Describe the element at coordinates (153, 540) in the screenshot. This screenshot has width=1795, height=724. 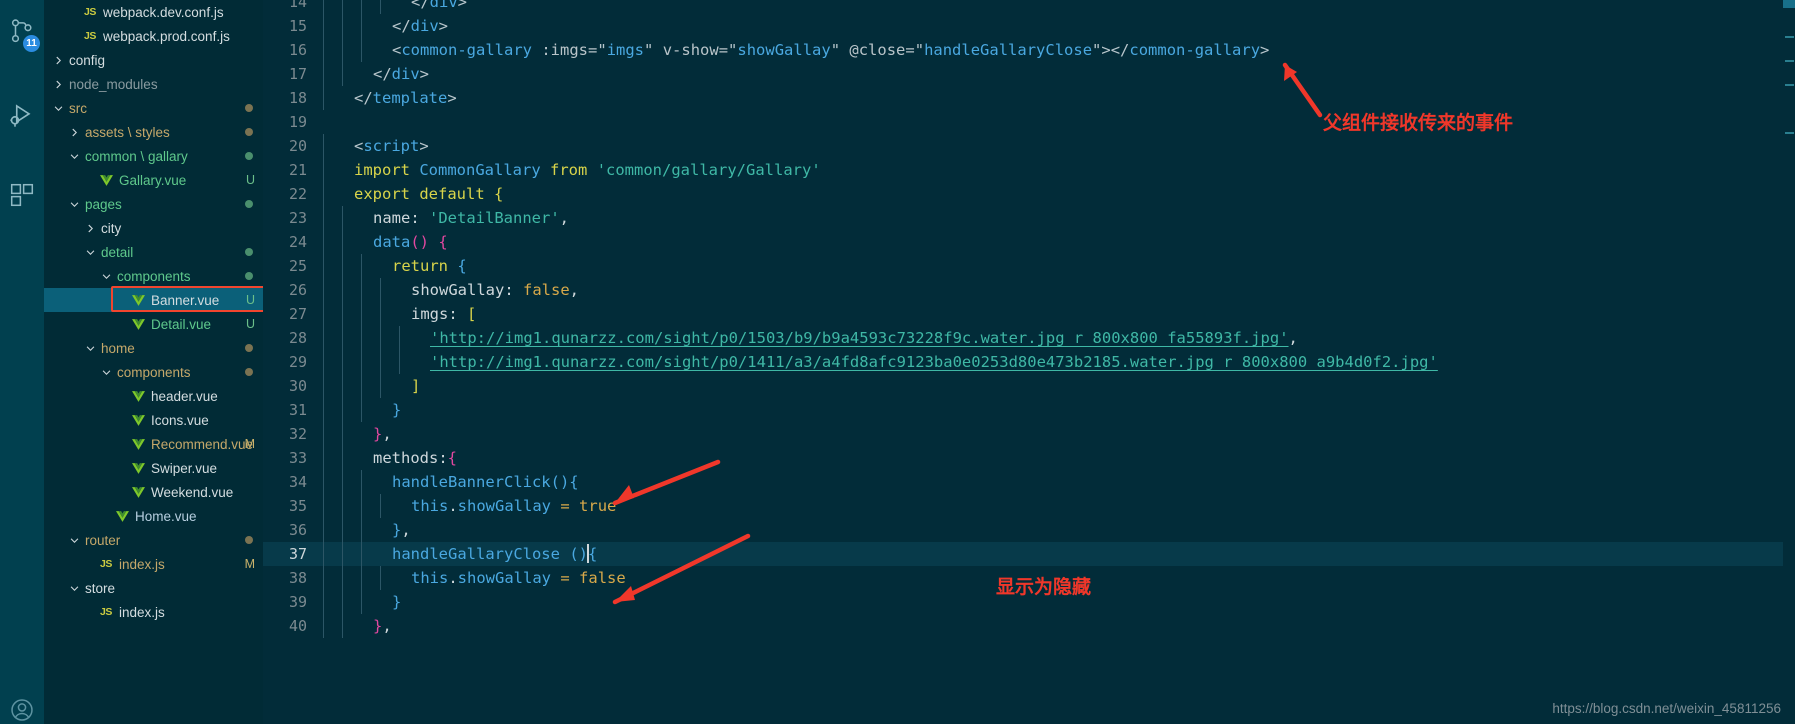
I see `explorer-item-router: router` at that location.